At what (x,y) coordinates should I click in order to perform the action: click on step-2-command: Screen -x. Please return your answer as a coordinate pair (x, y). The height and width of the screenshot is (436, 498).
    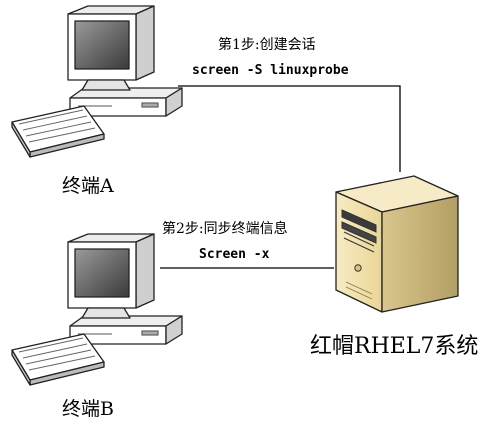
    Looking at the image, I should click on (234, 254).